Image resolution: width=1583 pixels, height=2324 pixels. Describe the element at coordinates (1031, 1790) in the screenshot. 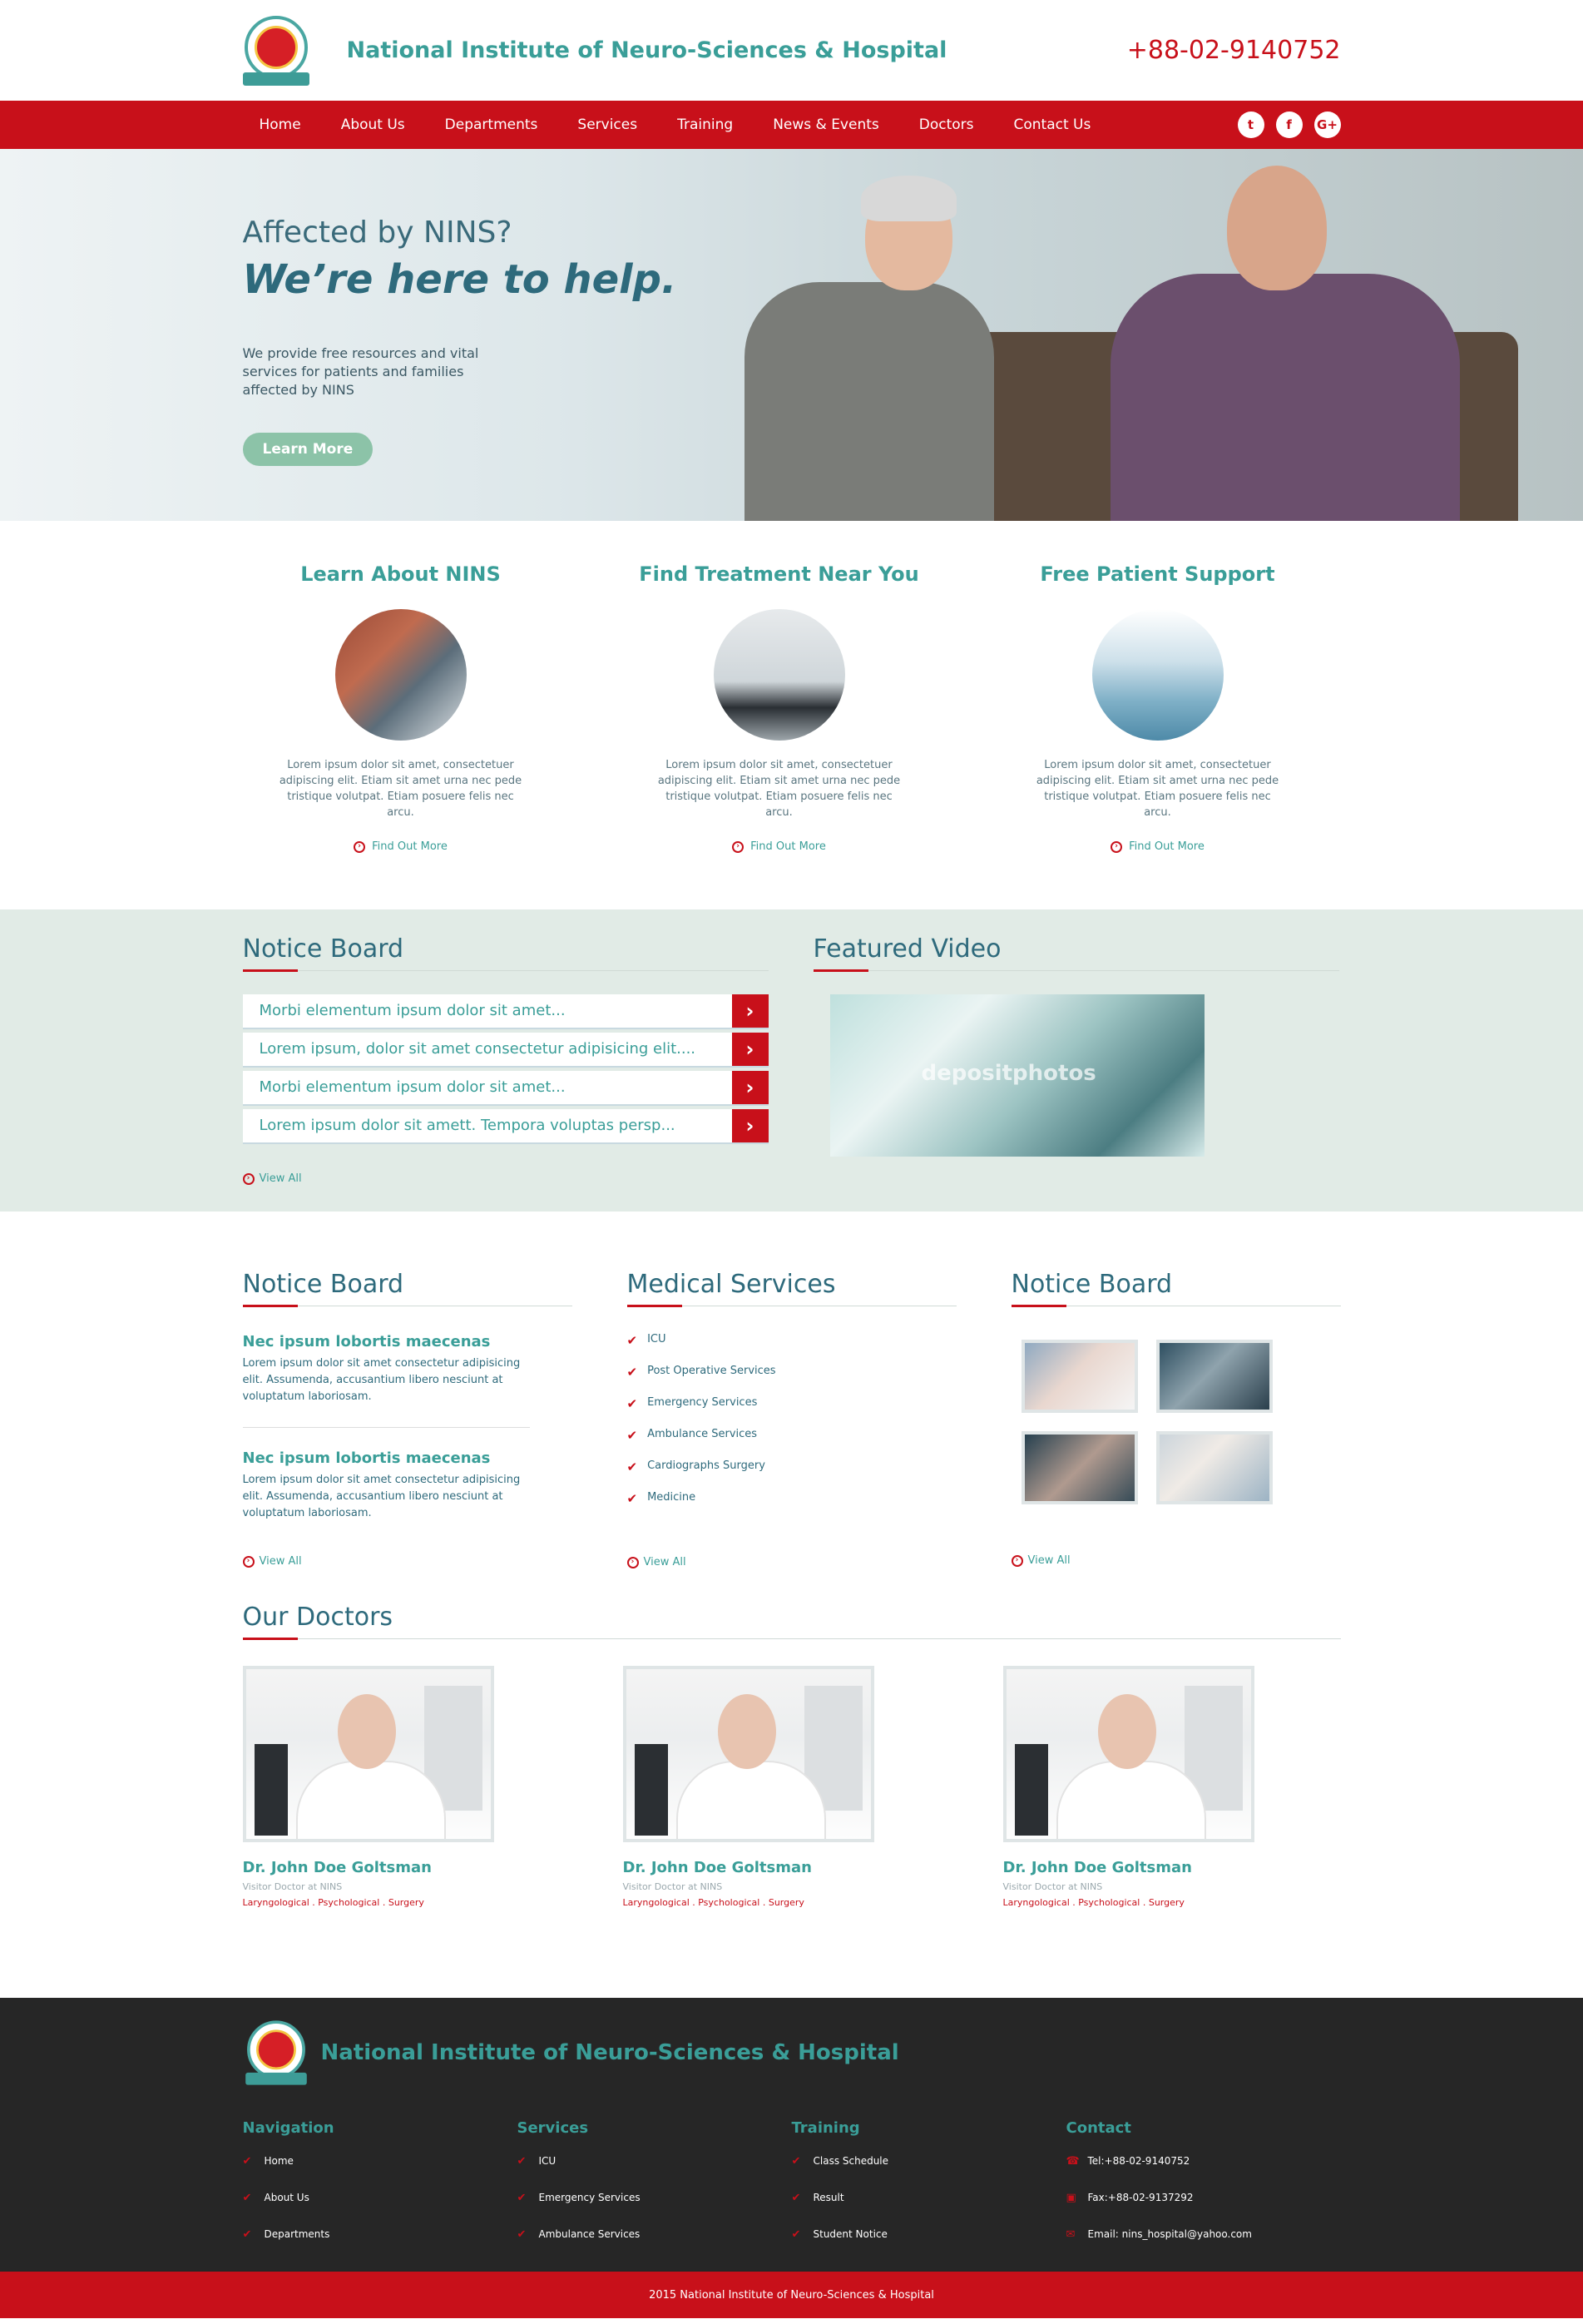

I see `photo-background` at that location.